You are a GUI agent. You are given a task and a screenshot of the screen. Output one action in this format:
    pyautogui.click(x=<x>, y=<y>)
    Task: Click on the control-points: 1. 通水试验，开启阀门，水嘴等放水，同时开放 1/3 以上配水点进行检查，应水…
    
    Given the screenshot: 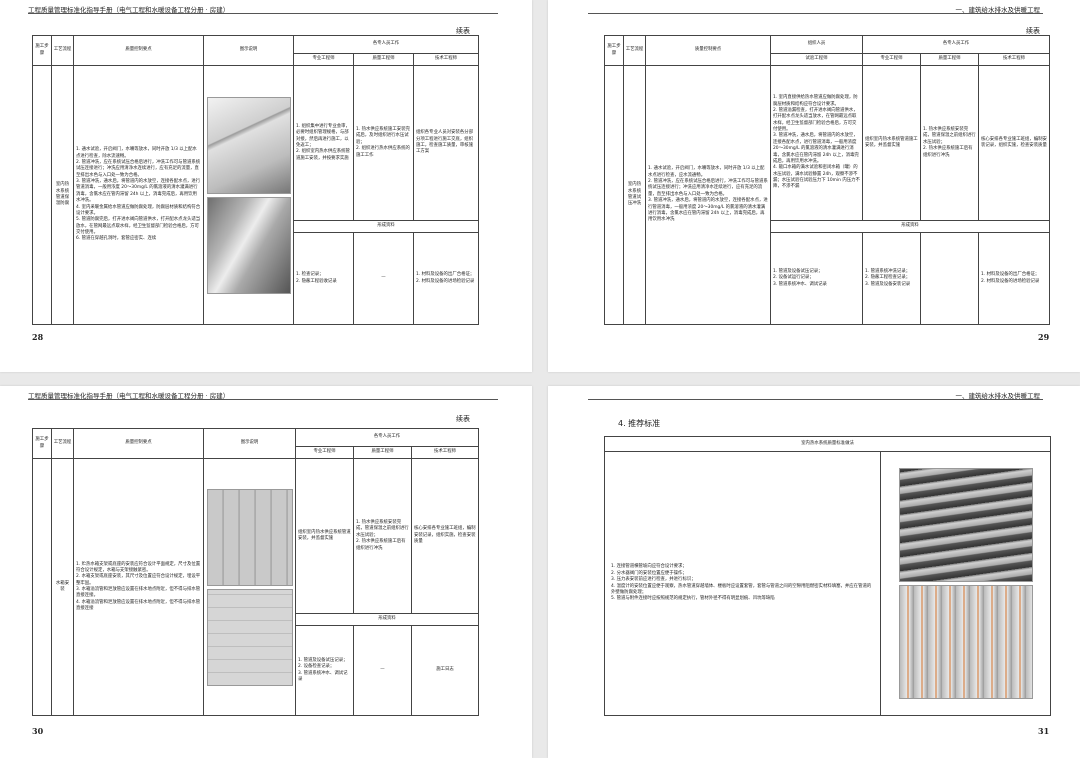 What is the action you would take?
    pyautogui.click(x=708, y=195)
    